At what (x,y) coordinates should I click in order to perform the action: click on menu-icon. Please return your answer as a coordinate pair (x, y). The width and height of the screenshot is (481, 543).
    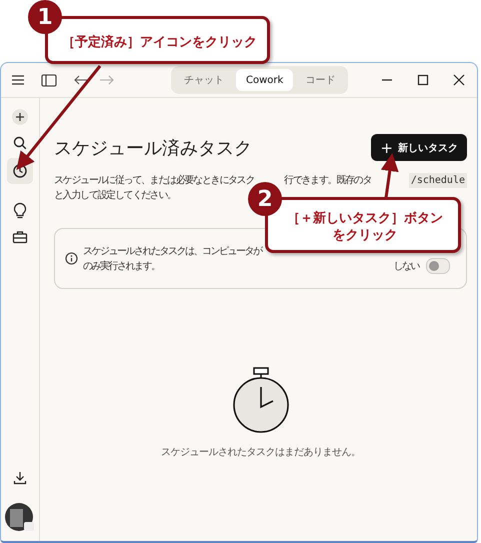
    Looking at the image, I should click on (18, 80).